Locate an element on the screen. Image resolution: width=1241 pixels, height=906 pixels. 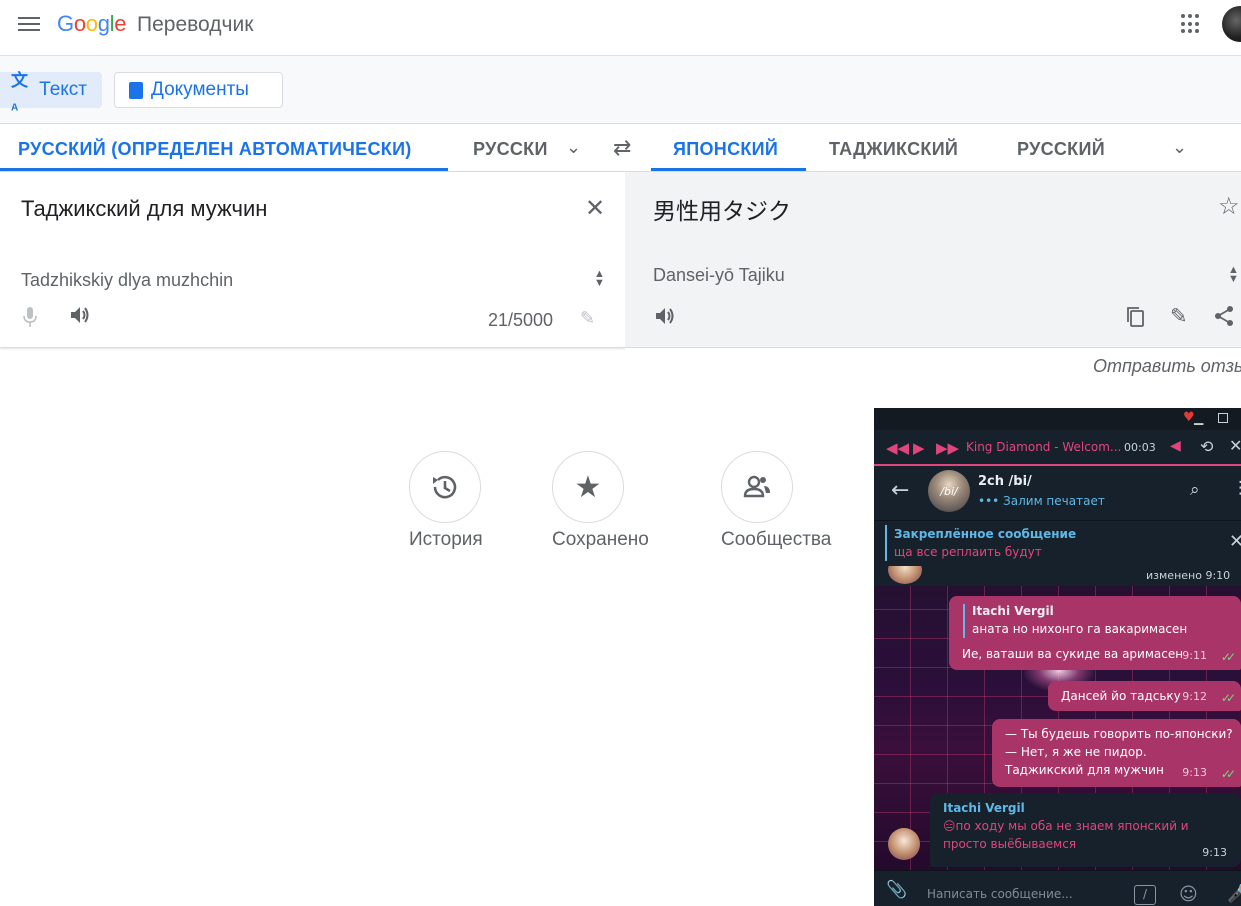
saved-button: ★ is located at coordinates (588, 487).